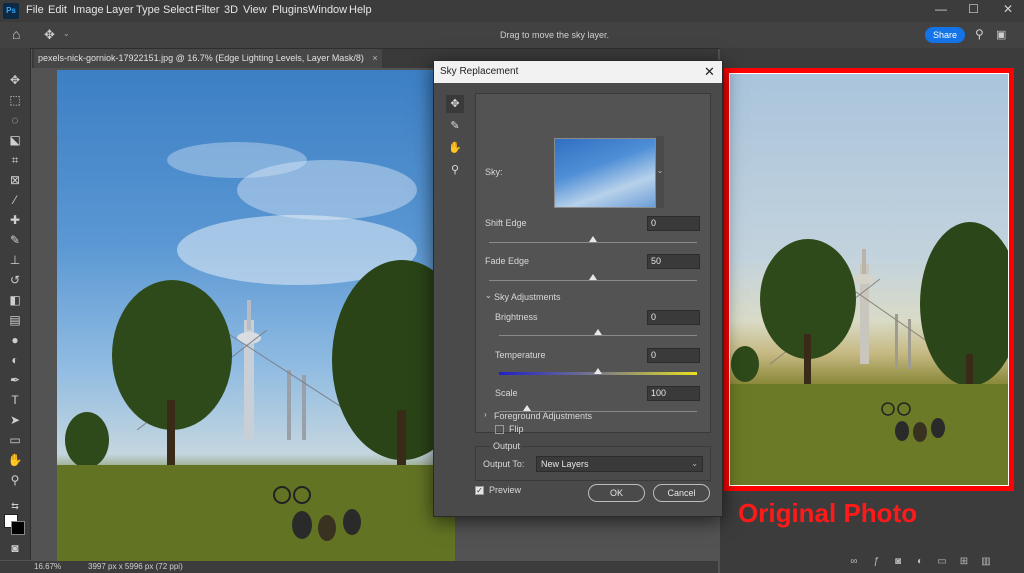  Describe the element at coordinates (327, 10) in the screenshot. I see `menu-window: Window` at that location.